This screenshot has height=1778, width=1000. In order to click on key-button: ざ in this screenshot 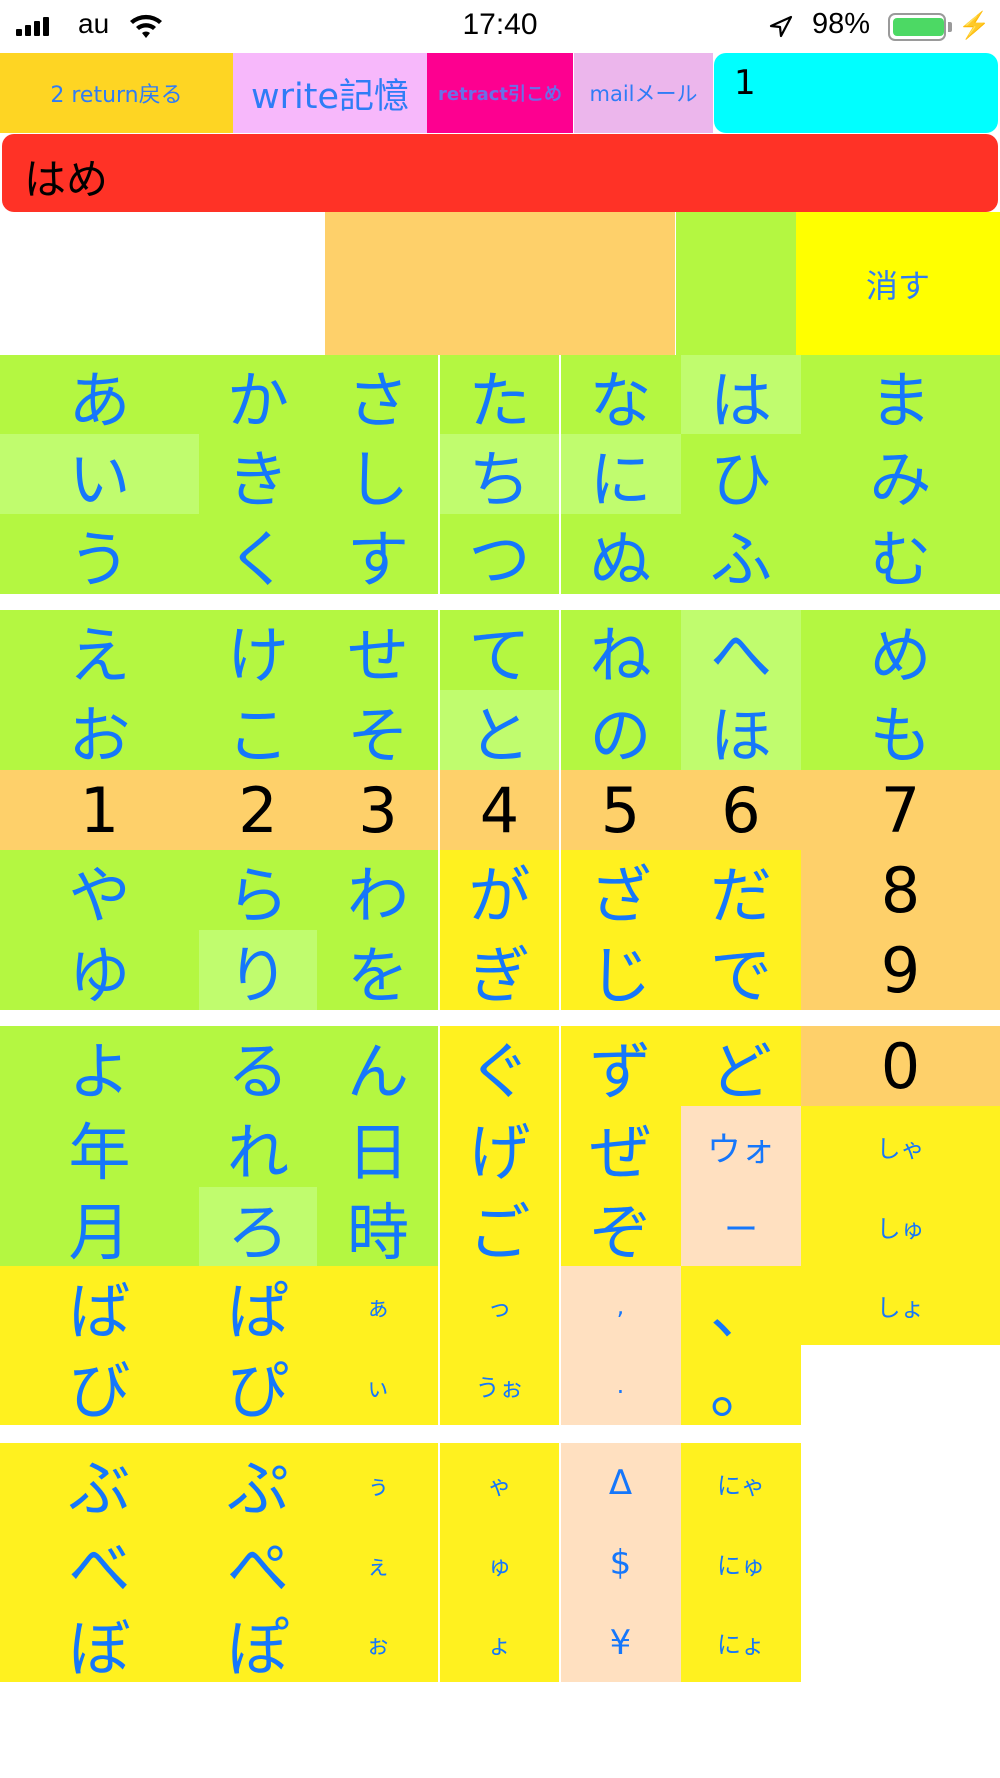, I will do `click(620, 891)`.